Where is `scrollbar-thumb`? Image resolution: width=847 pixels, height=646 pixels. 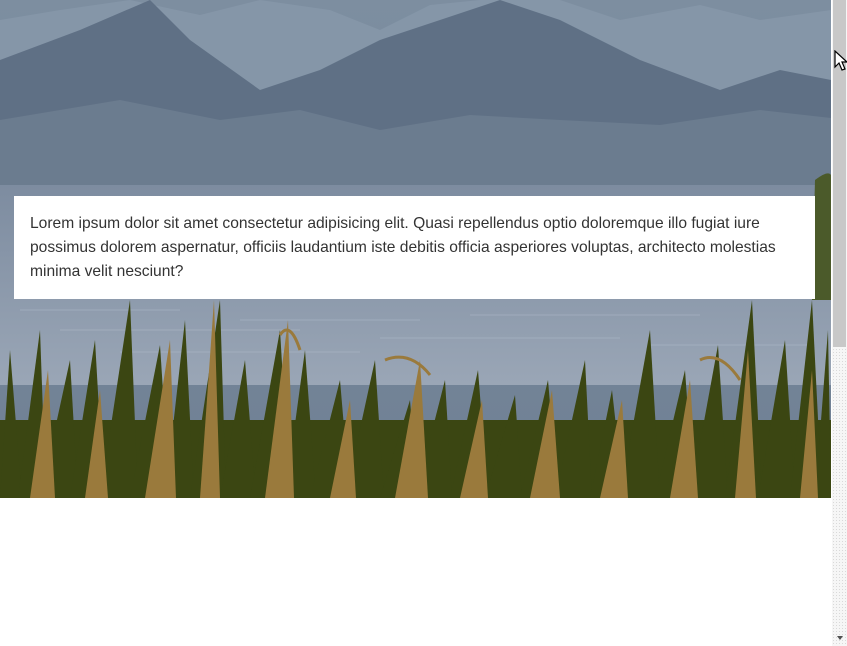 scrollbar-thumb is located at coordinates (839, 173).